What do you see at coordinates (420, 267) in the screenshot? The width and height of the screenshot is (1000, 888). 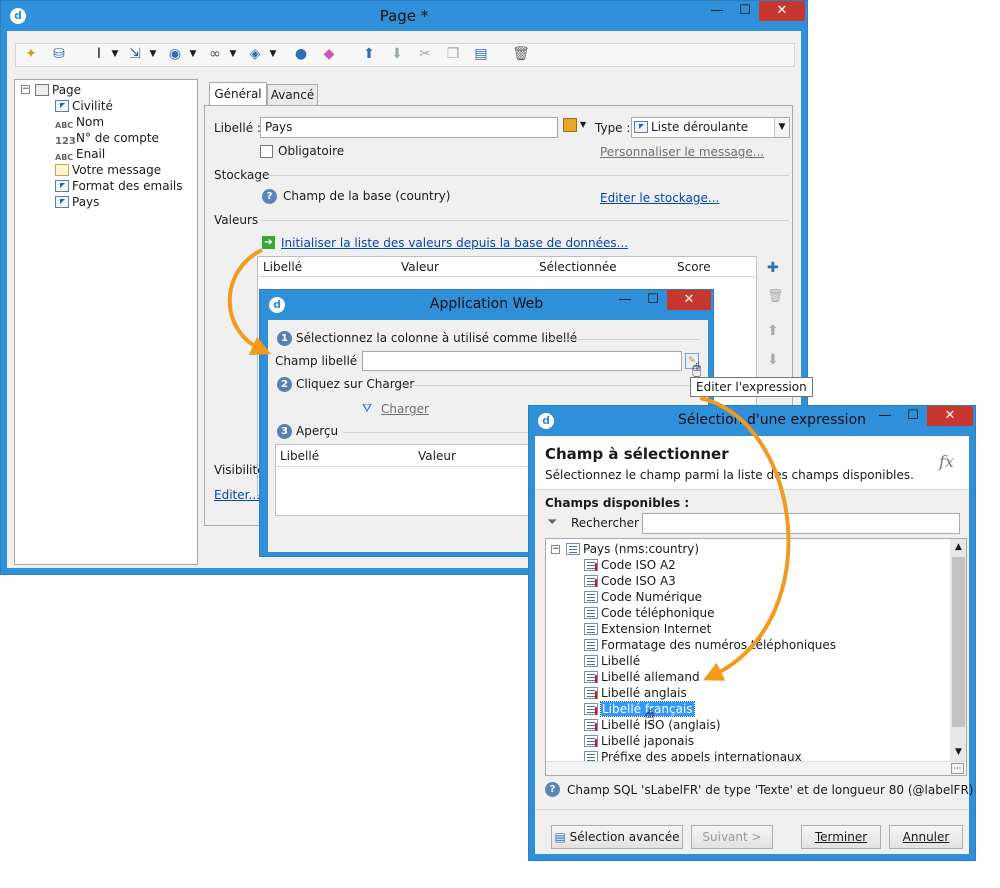 I see `col-valeur: Valeur` at bounding box center [420, 267].